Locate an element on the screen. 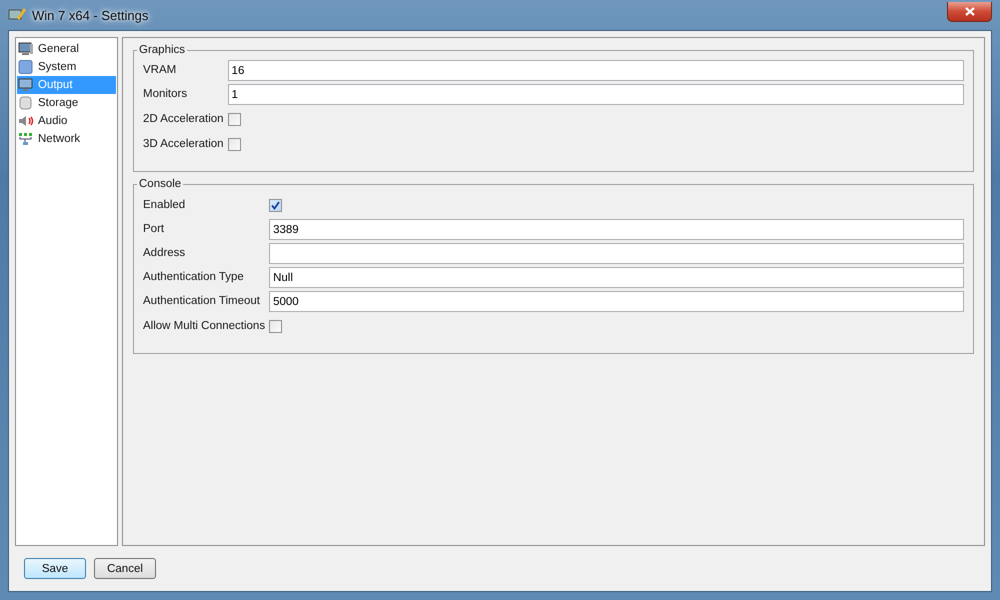  checkmark-icon is located at coordinates (275, 205).